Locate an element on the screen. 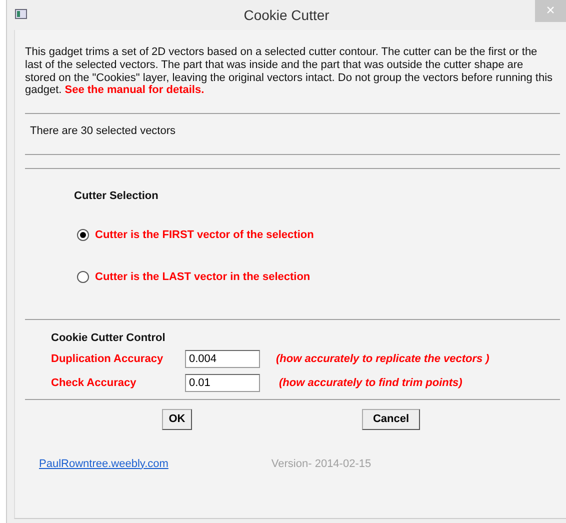  hint-text: (how accurately to find trim points) is located at coordinates (370, 383).